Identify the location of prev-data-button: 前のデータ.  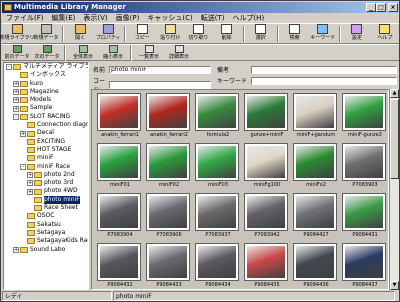
(17, 52).